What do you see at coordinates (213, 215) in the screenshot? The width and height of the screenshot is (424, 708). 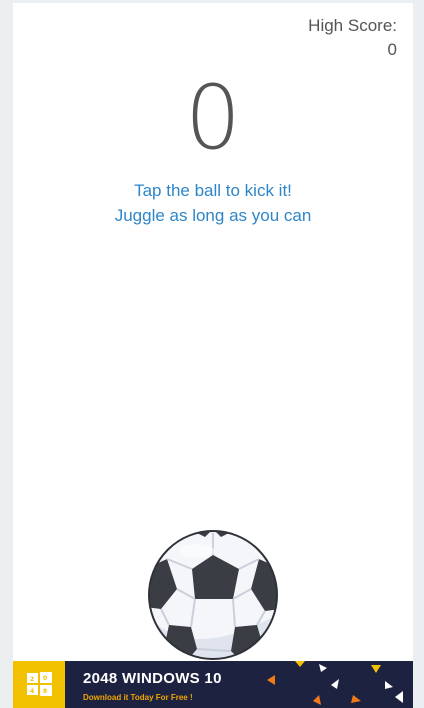 I see `instruction-line-2: Juggle as long as you can` at bounding box center [213, 215].